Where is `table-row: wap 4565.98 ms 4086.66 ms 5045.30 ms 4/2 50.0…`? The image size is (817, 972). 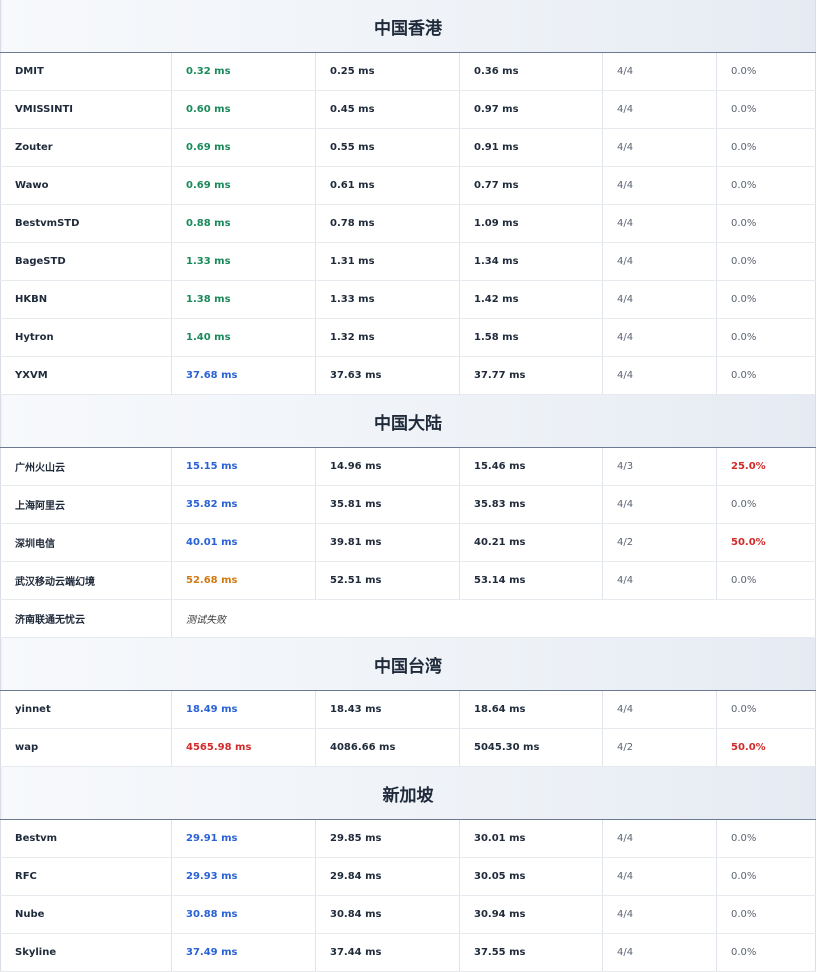 table-row: wap 4565.98 ms 4086.66 ms 5045.30 ms 4/2 50.0… is located at coordinates (408, 747).